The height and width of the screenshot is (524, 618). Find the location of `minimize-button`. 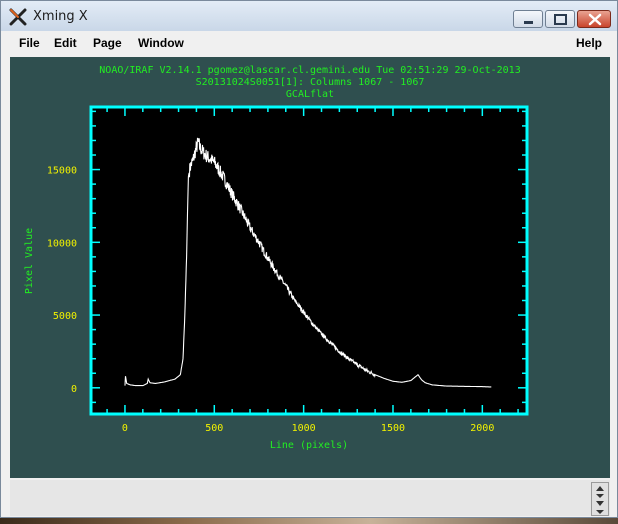

minimize-button is located at coordinates (528, 19).